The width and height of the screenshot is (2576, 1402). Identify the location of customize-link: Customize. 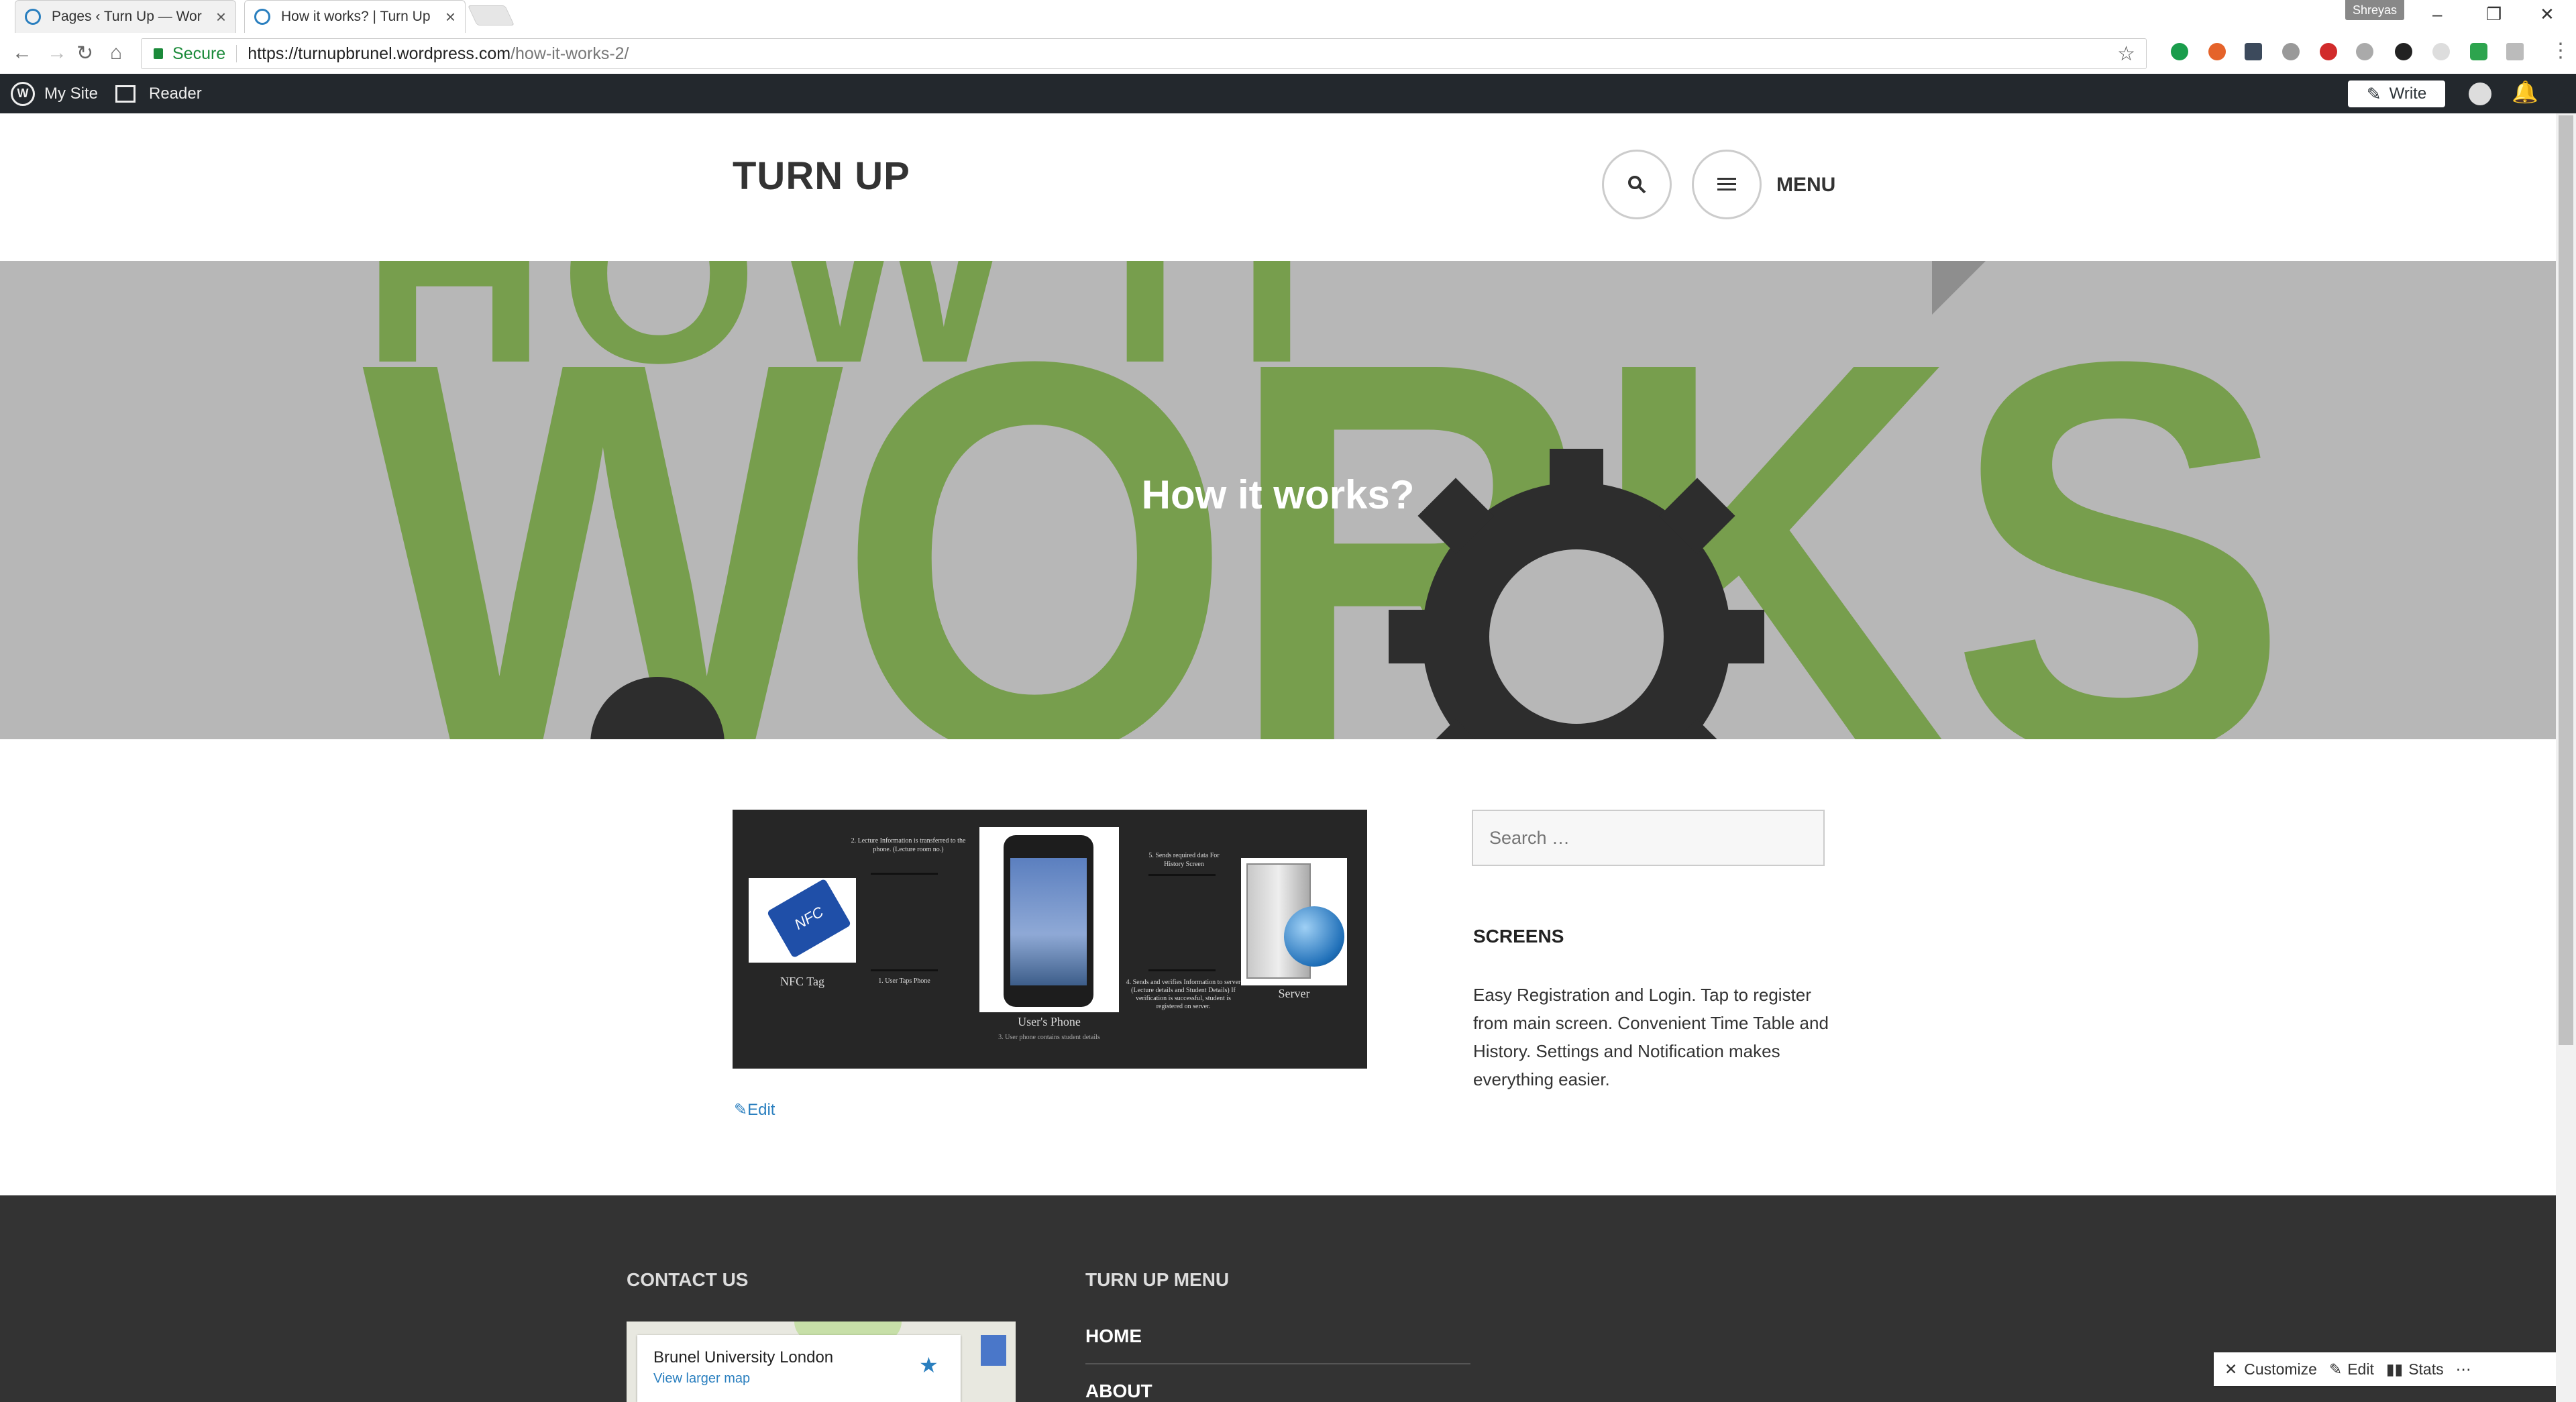
(2280, 1370).